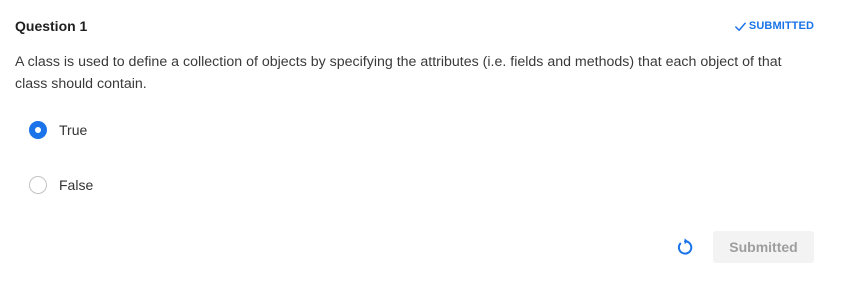 The height and width of the screenshot is (290, 858). I want to click on submitted-button: Submitted, so click(763, 247).